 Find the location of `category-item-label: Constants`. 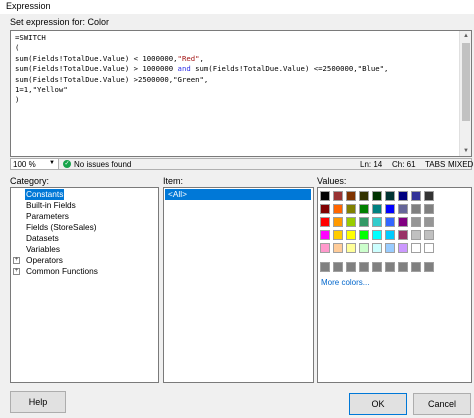

category-item-label: Constants is located at coordinates (45, 194).